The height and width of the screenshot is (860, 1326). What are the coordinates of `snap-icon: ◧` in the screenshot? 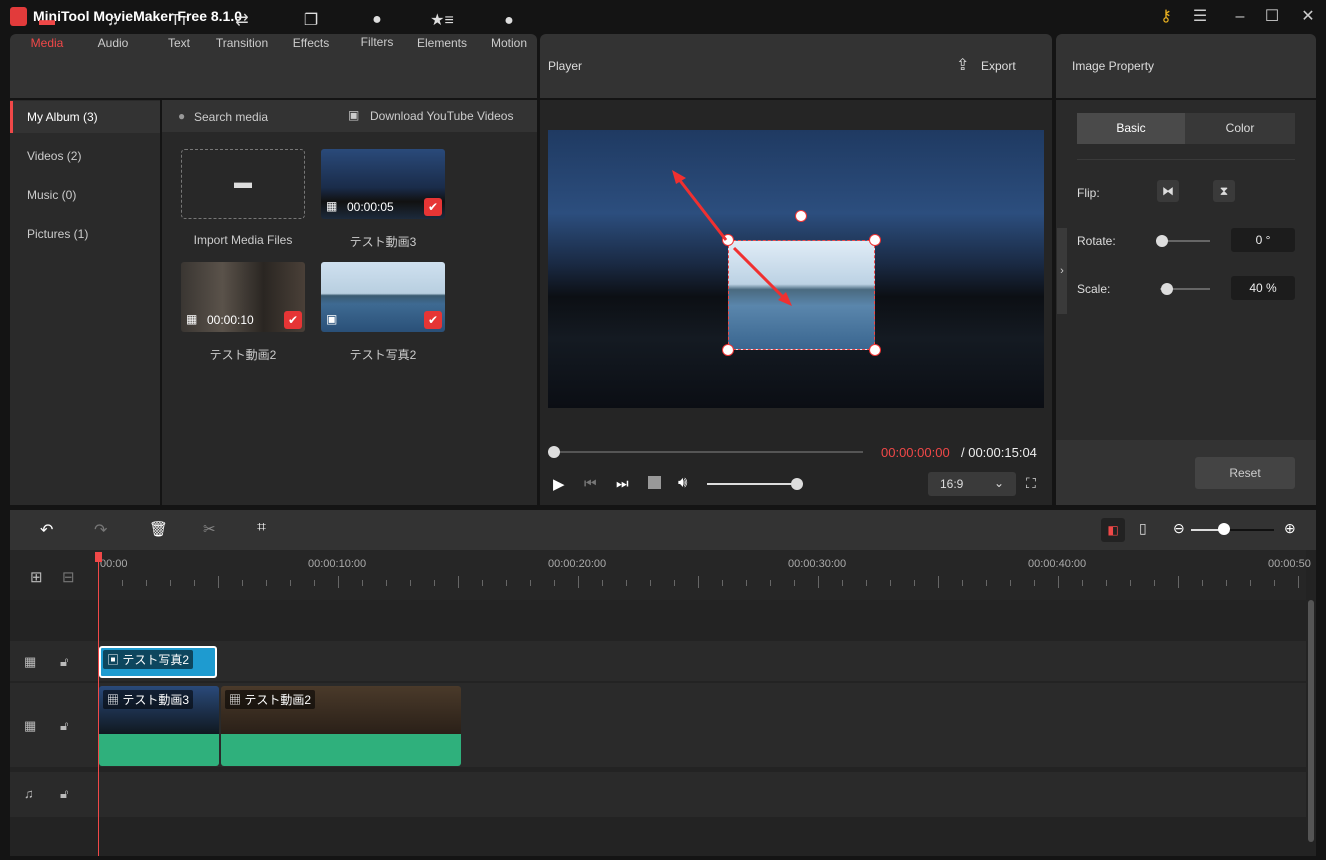 It's located at (1113, 530).